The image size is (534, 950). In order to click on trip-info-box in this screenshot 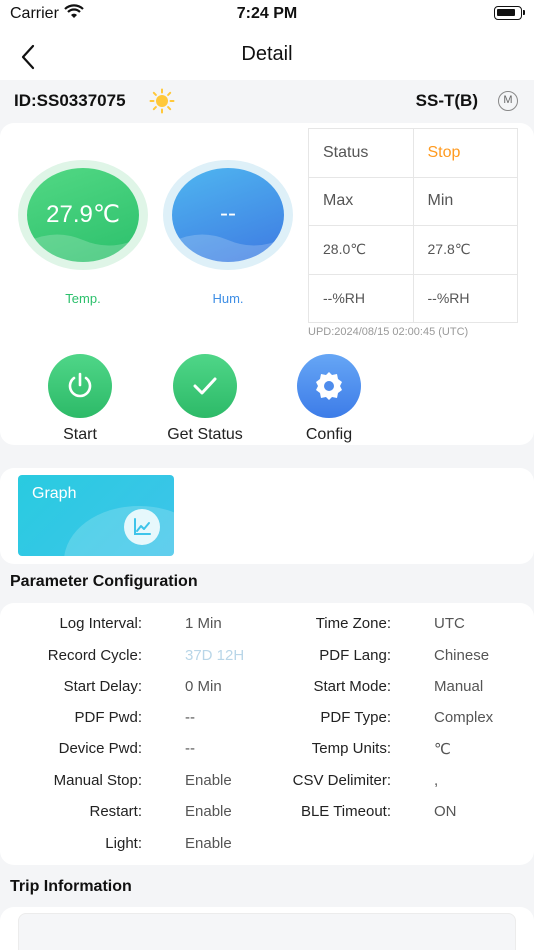, I will do `click(267, 931)`.